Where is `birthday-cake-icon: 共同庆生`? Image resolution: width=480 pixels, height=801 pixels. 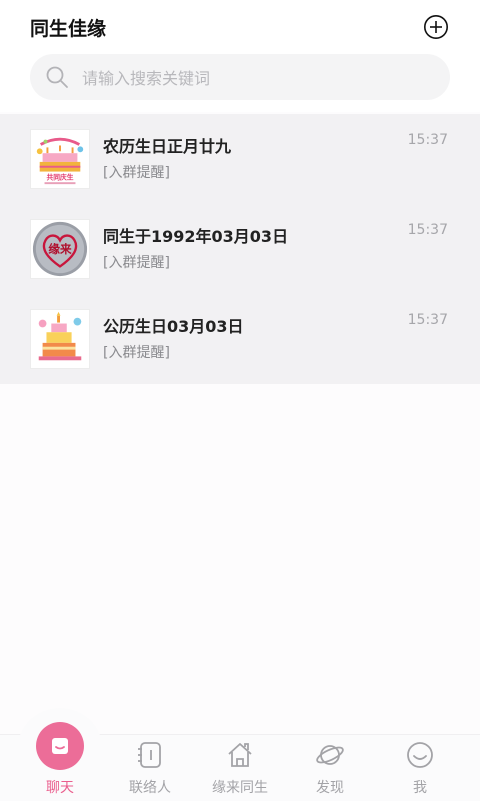
birthday-cake-icon: 共同庆生 is located at coordinates (60, 159).